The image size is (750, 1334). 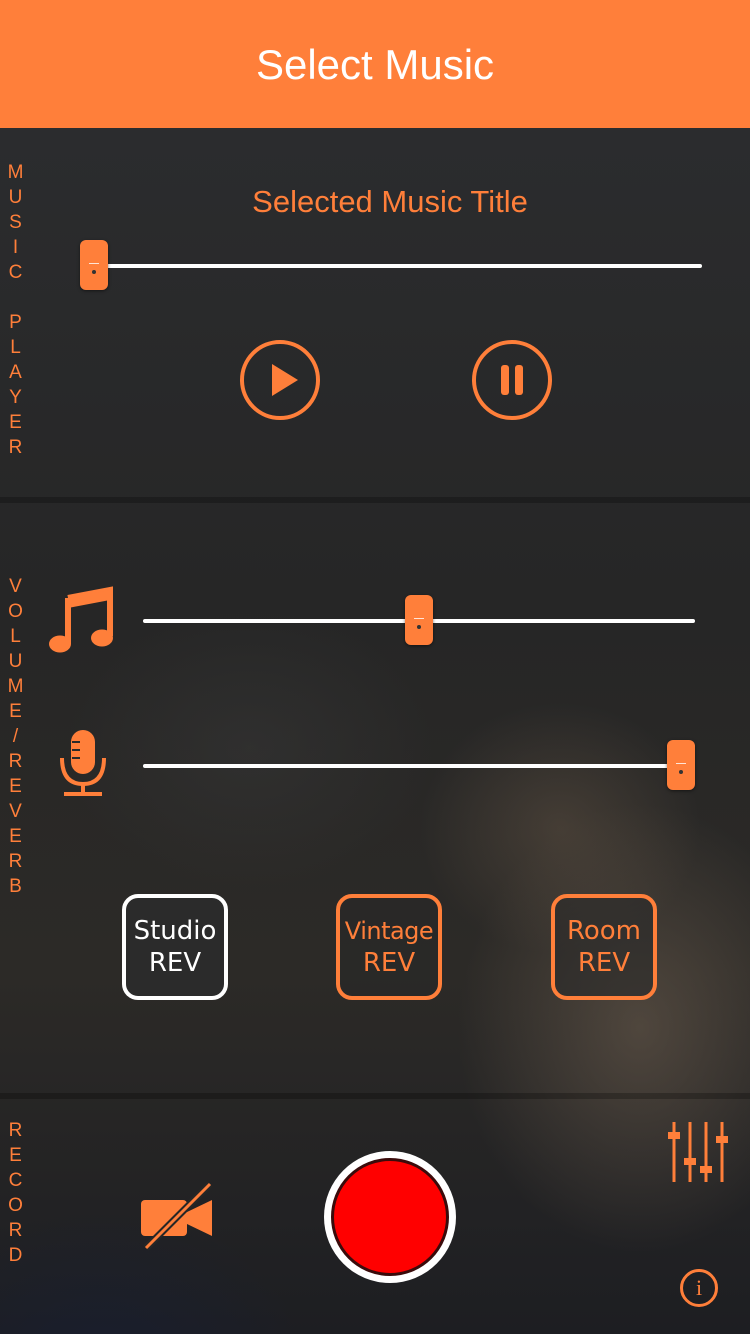 I want to click on info-icon: i, so click(x=699, y=1287).